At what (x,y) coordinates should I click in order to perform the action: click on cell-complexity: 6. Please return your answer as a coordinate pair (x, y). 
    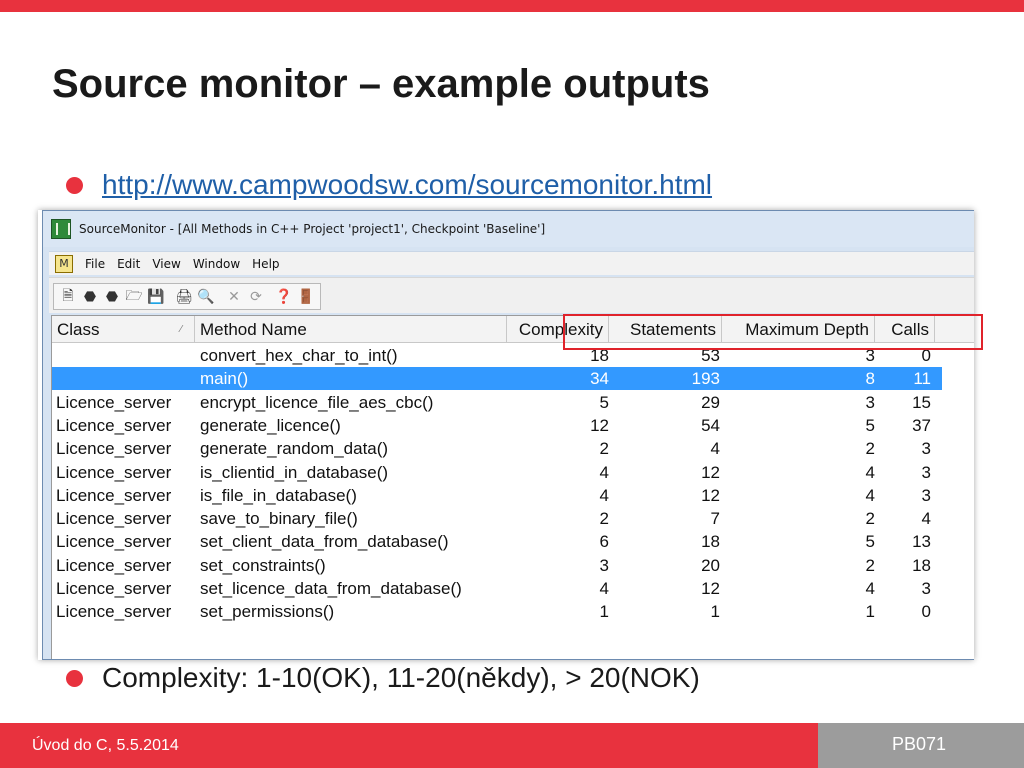
    Looking at the image, I should click on (604, 542).